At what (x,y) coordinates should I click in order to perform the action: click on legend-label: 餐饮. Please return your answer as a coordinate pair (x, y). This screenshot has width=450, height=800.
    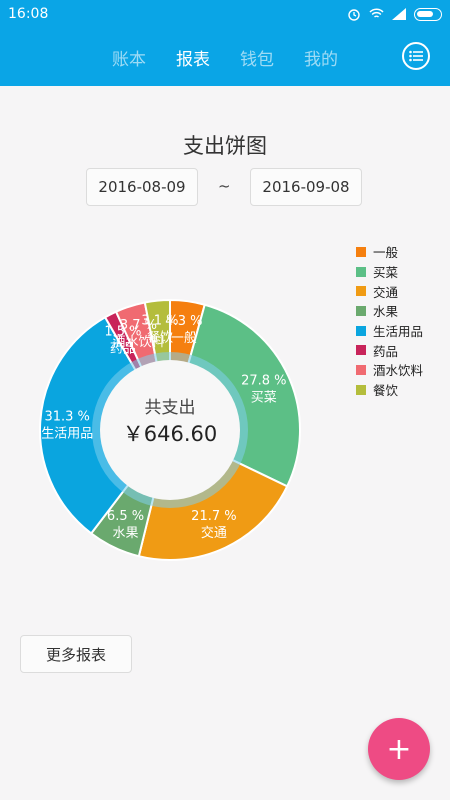
    Looking at the image, I should click on (386, 391).